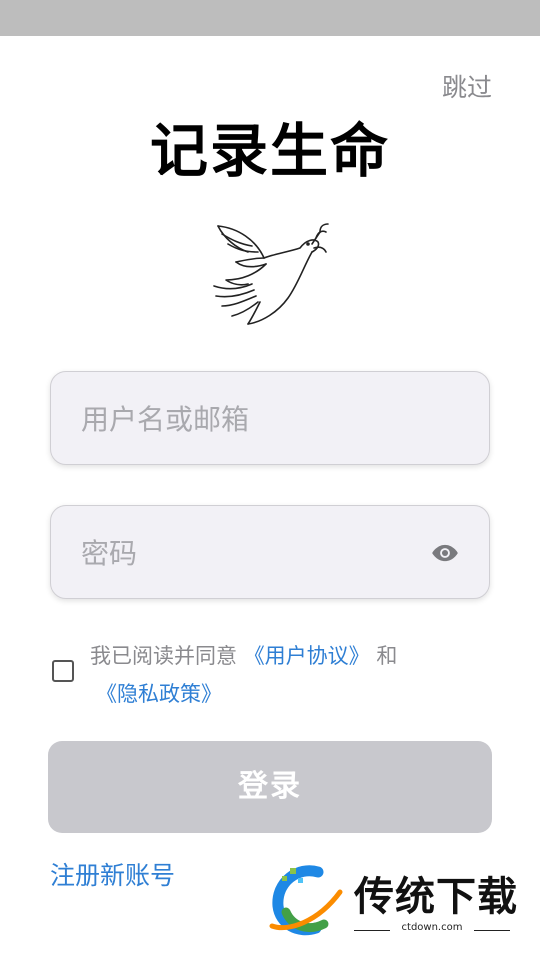  I want to click on password-field-container, so click(270, 552).